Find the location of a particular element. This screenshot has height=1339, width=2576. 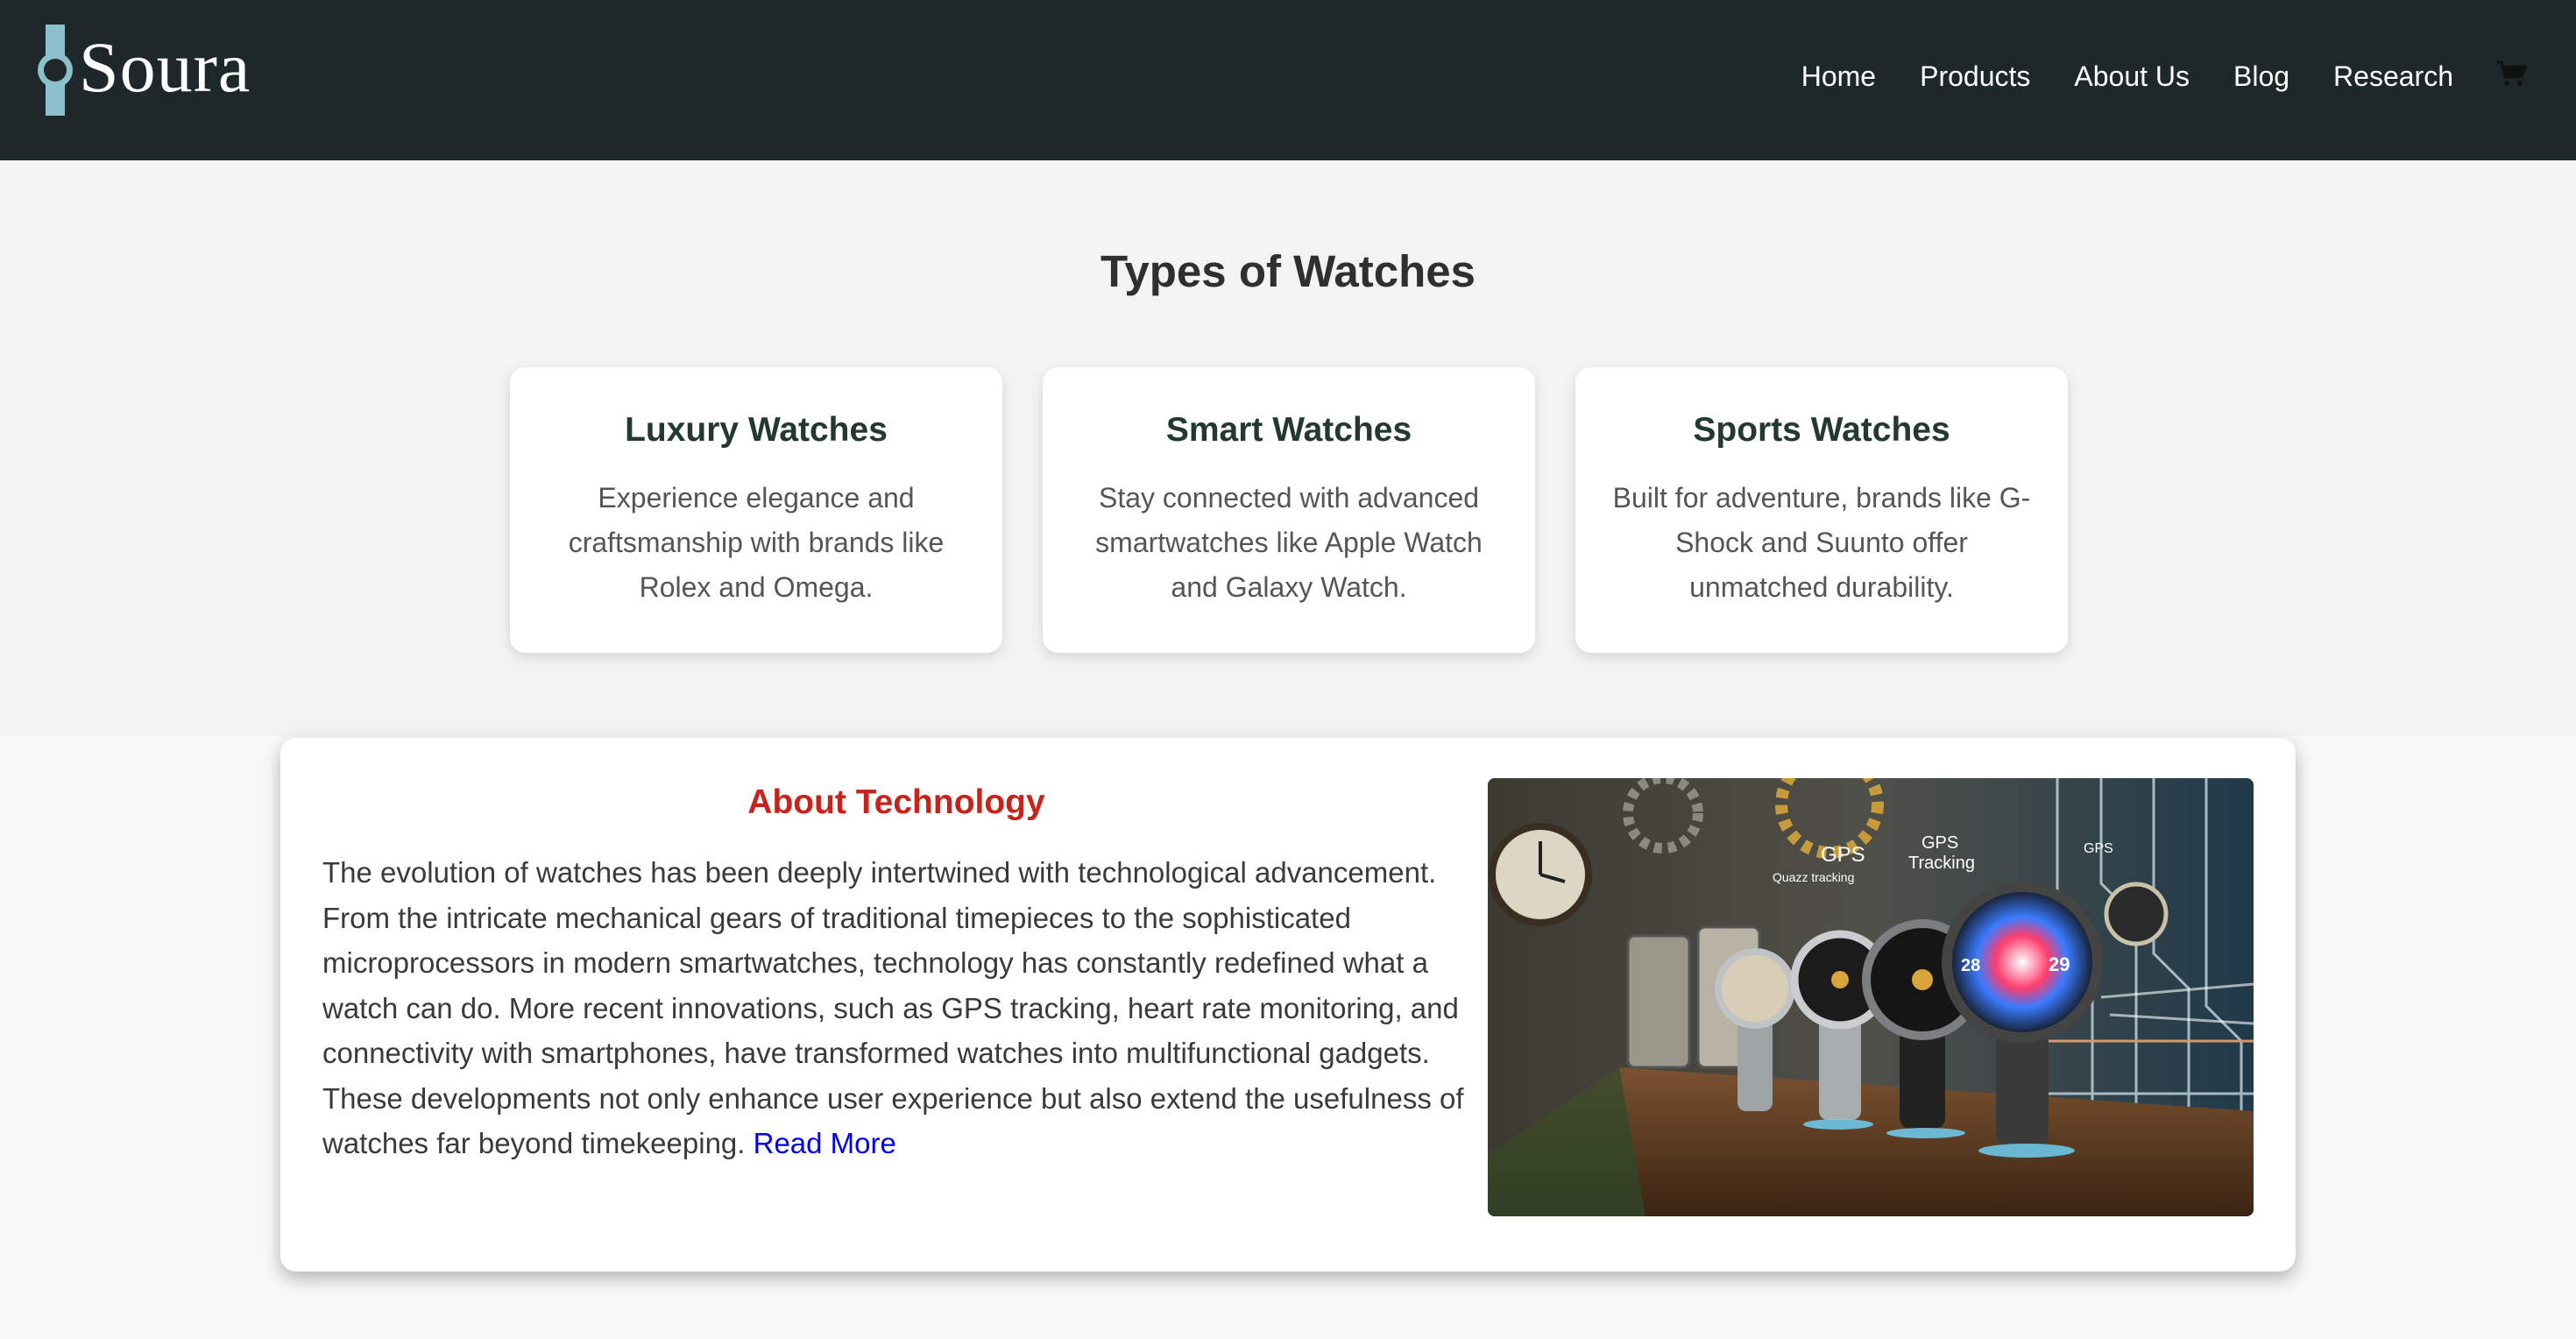

card-title: Luxury Watches is located at coordinates (756, 430).